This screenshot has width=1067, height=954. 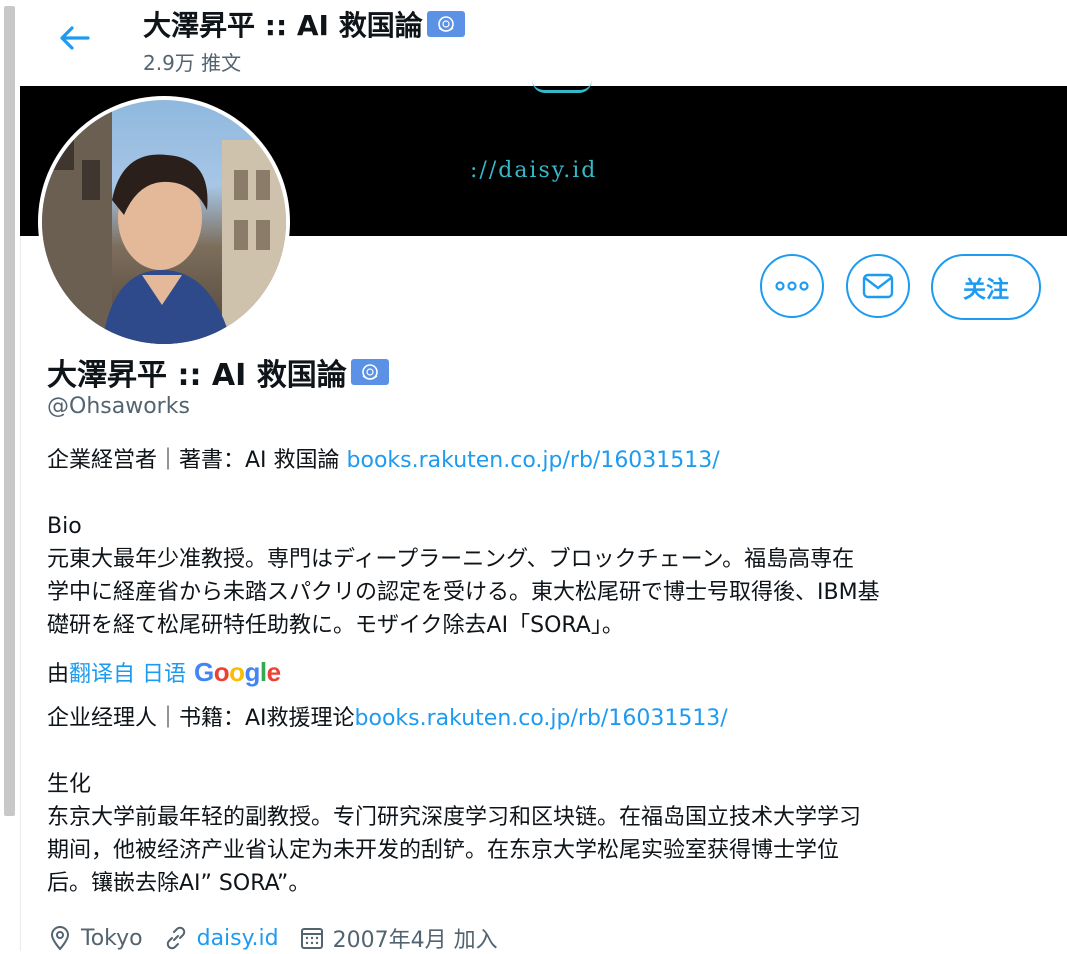 I want to click on header-title: 大澤昇平 :: AI 救国論, so click(x=283, y=25).